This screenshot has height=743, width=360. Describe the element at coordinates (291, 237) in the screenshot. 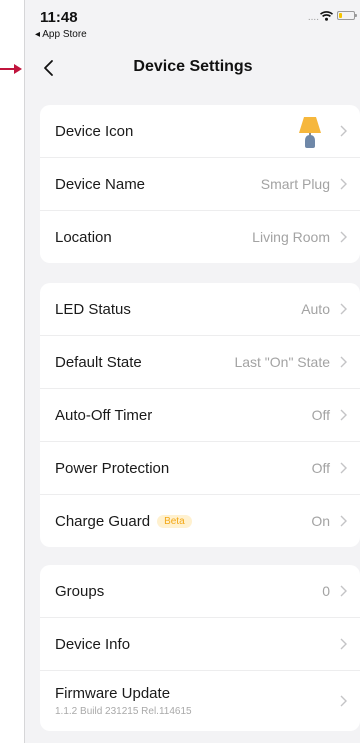

I see `row-value: Living Room` at that location.